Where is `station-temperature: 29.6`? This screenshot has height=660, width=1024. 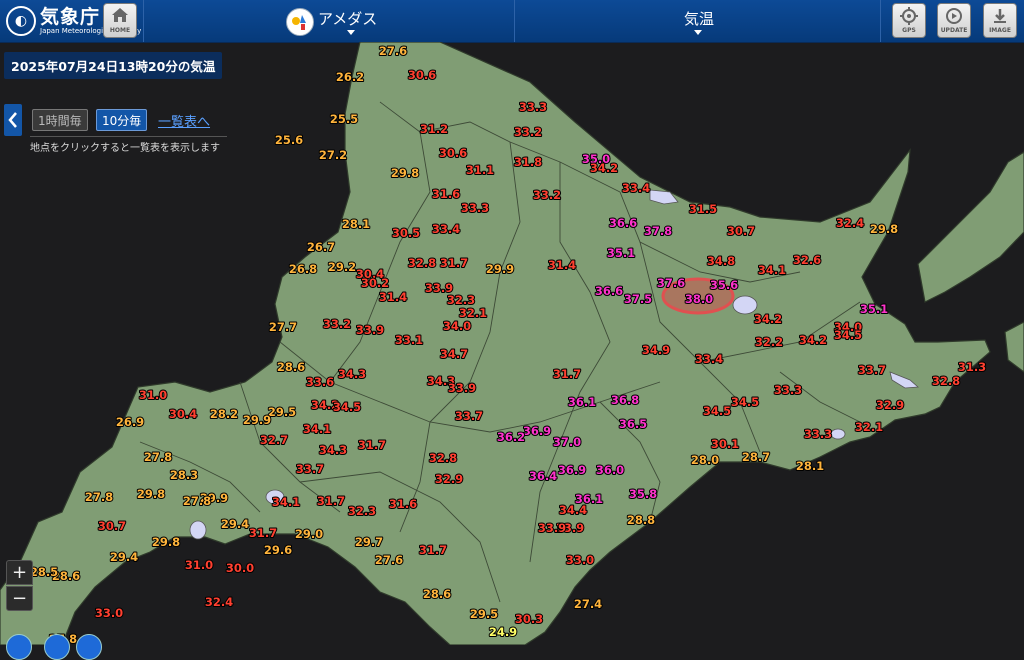 station-temperature: 29.6 is located at coordinates (278, 550).